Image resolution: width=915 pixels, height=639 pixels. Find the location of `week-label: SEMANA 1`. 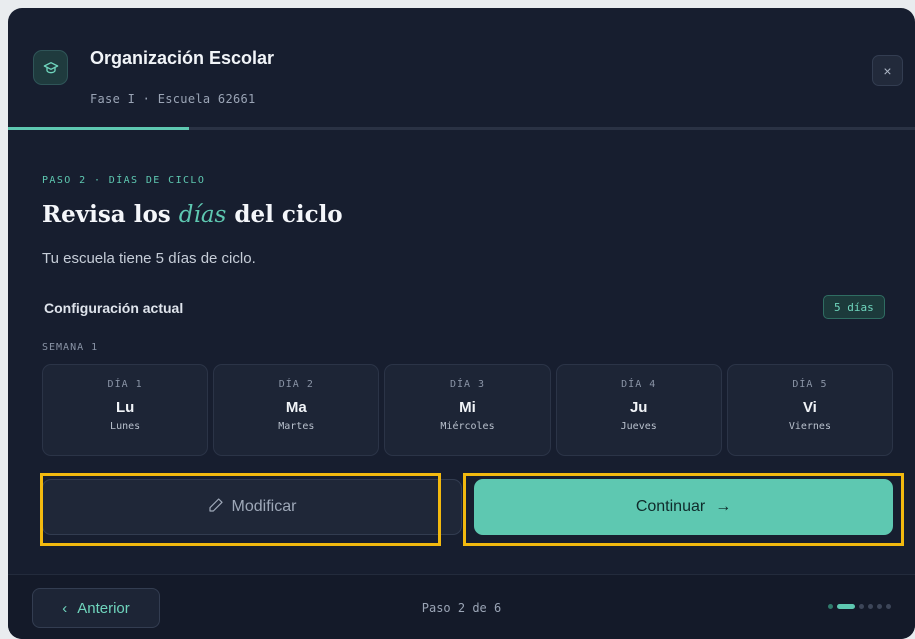

week-label: SEMANA 1 is located at coordinates (70, 347).